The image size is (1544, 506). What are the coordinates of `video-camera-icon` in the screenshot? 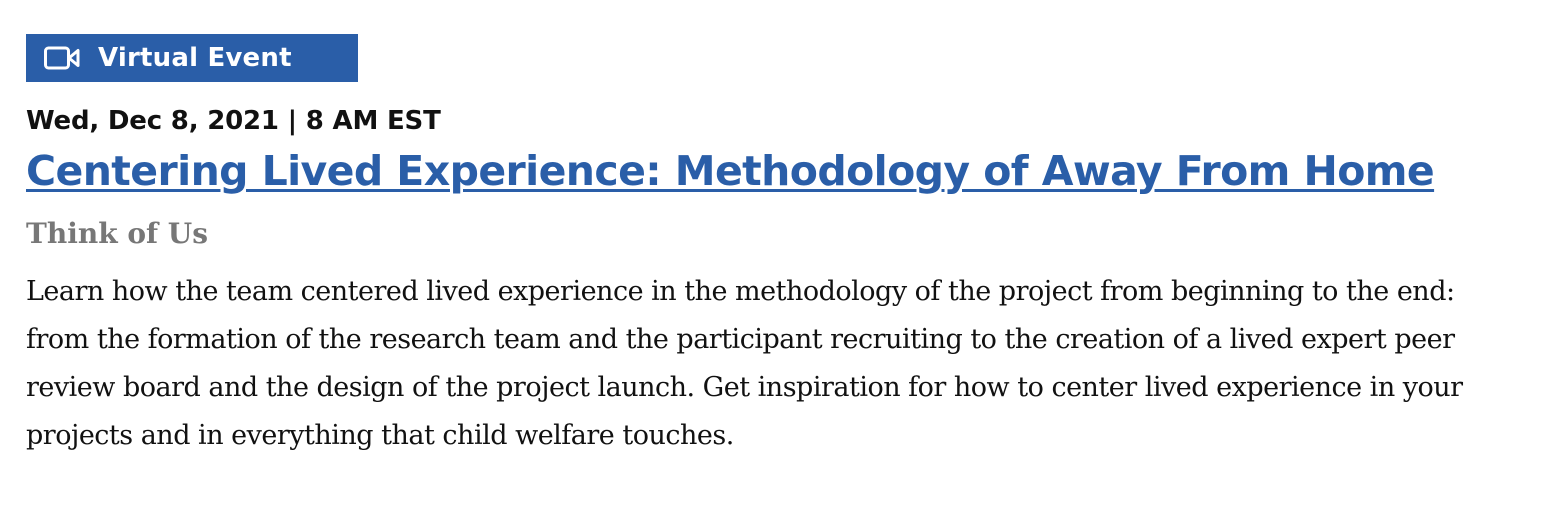 It's located at (62, 58).